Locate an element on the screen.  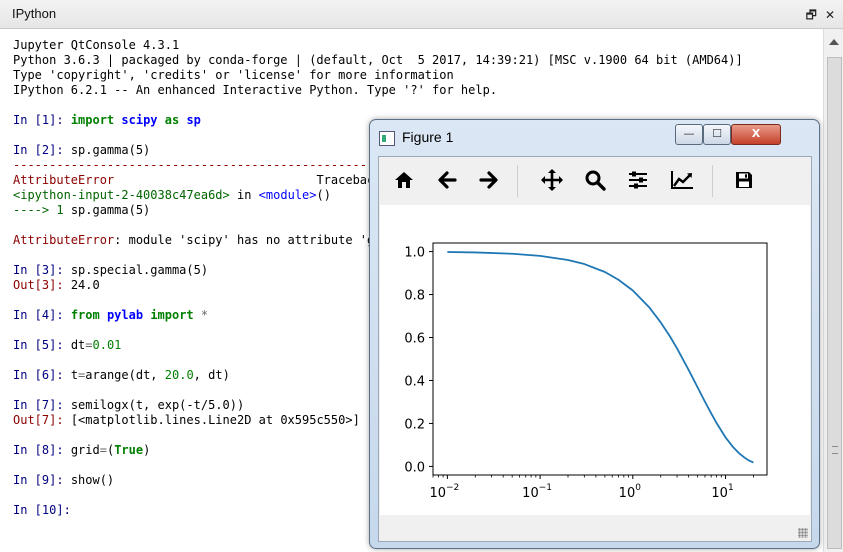
code: sp.gamma(5) is located at coordinates (110, 150).